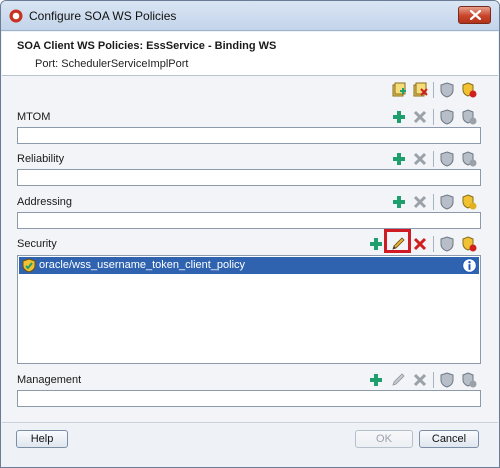  What do you see at coordinates (250, 422) in the screenshot?
I see `footer-divider` at bounding box center [250, 422].